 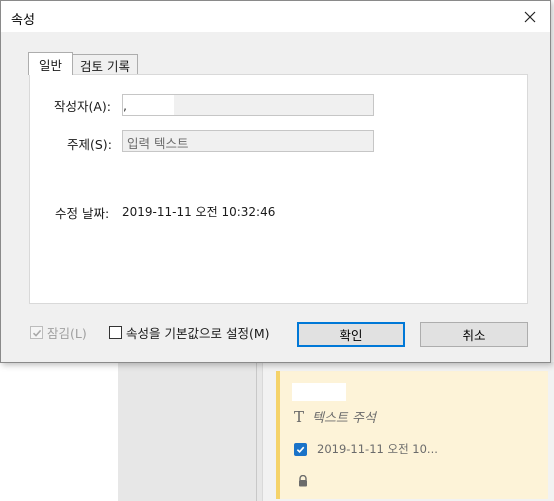 What do you see at coordinates (198, 333) in the screenshot?
I see `set-default-label: 속성을 기본값으로 설정(M)` at bounding box center [198, 333].